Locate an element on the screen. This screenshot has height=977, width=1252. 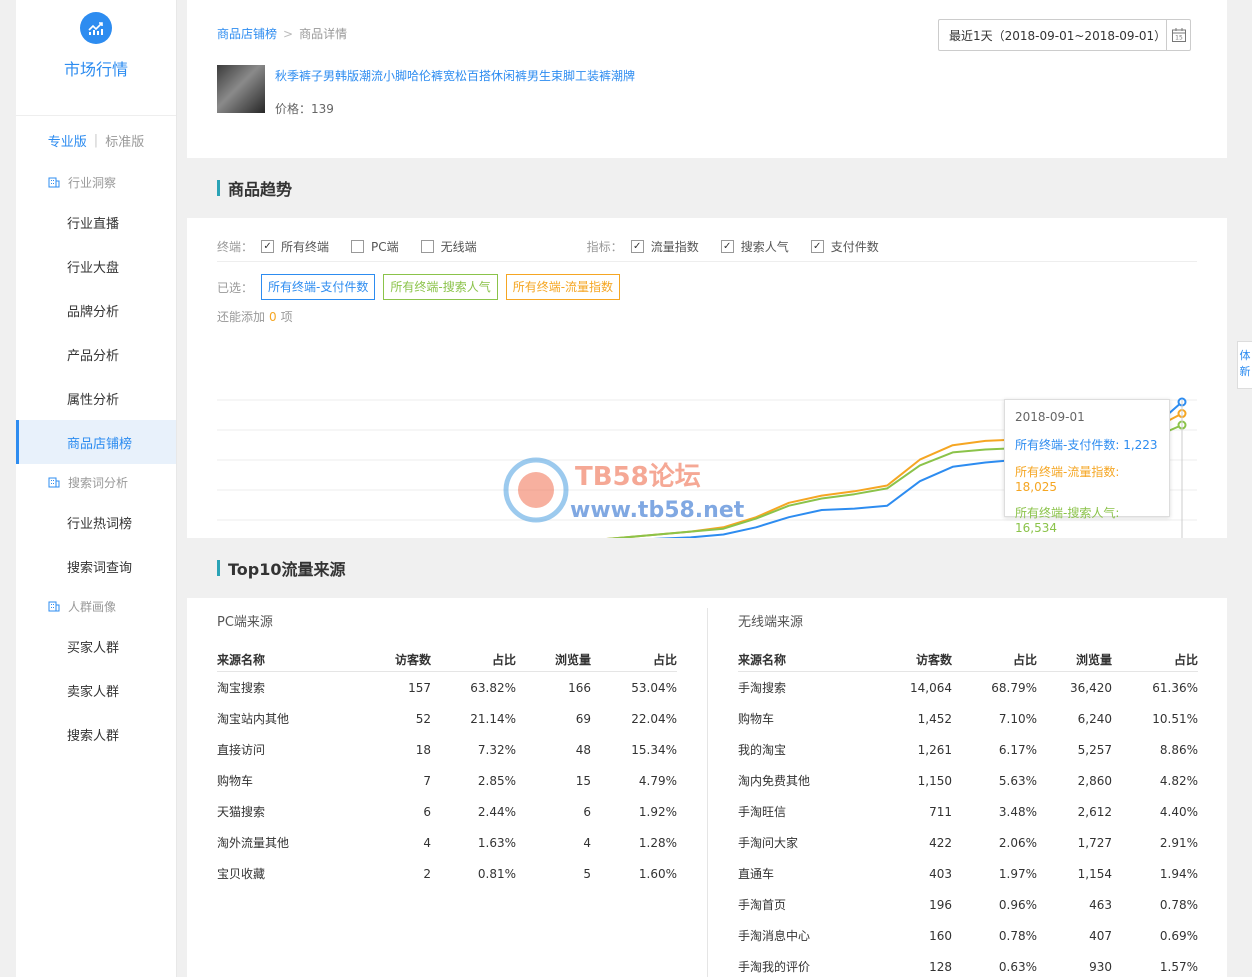
product-price: 价格：139 is located at coordinates (304, 108).